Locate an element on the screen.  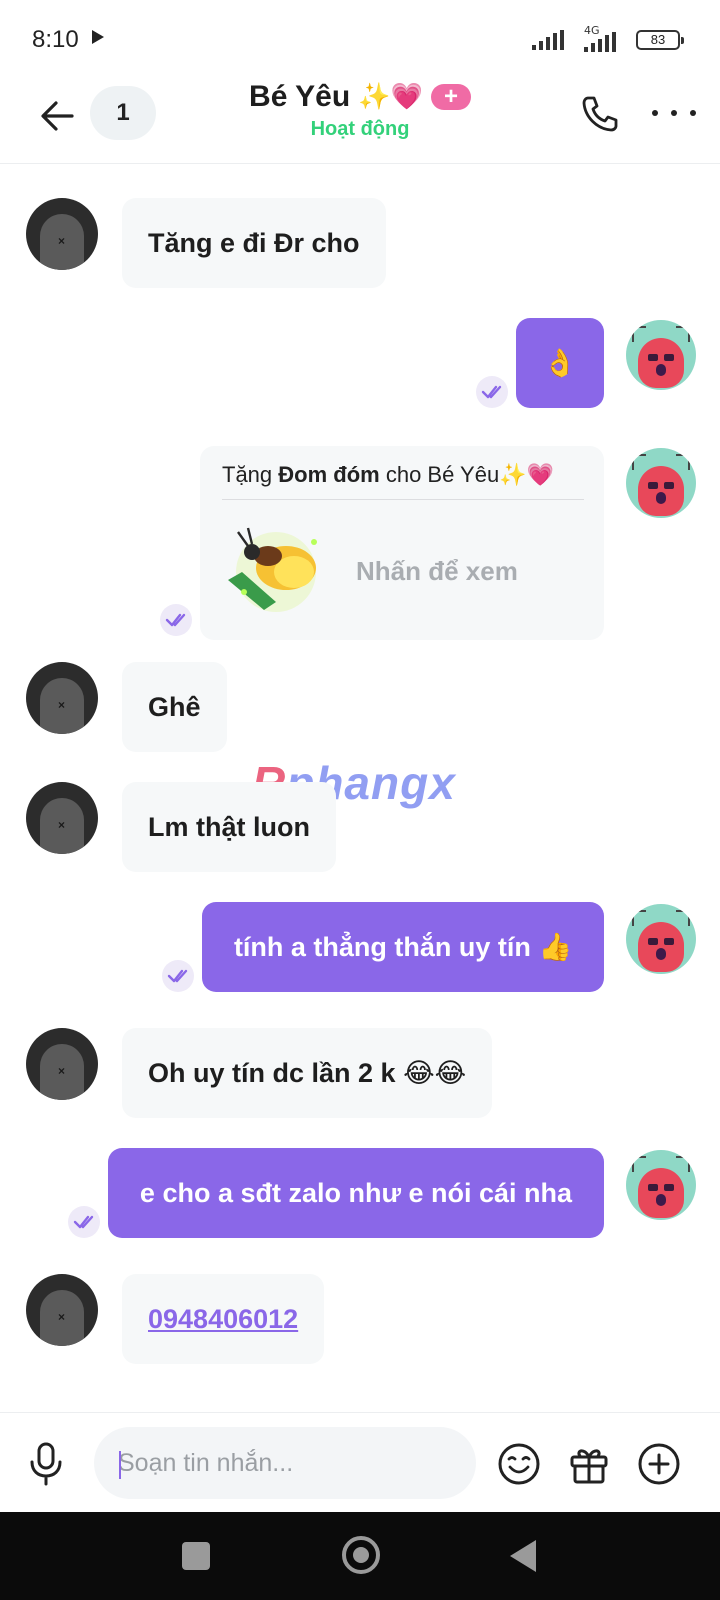
gift-name: Đom đóm is located at coordinates (329, 474).